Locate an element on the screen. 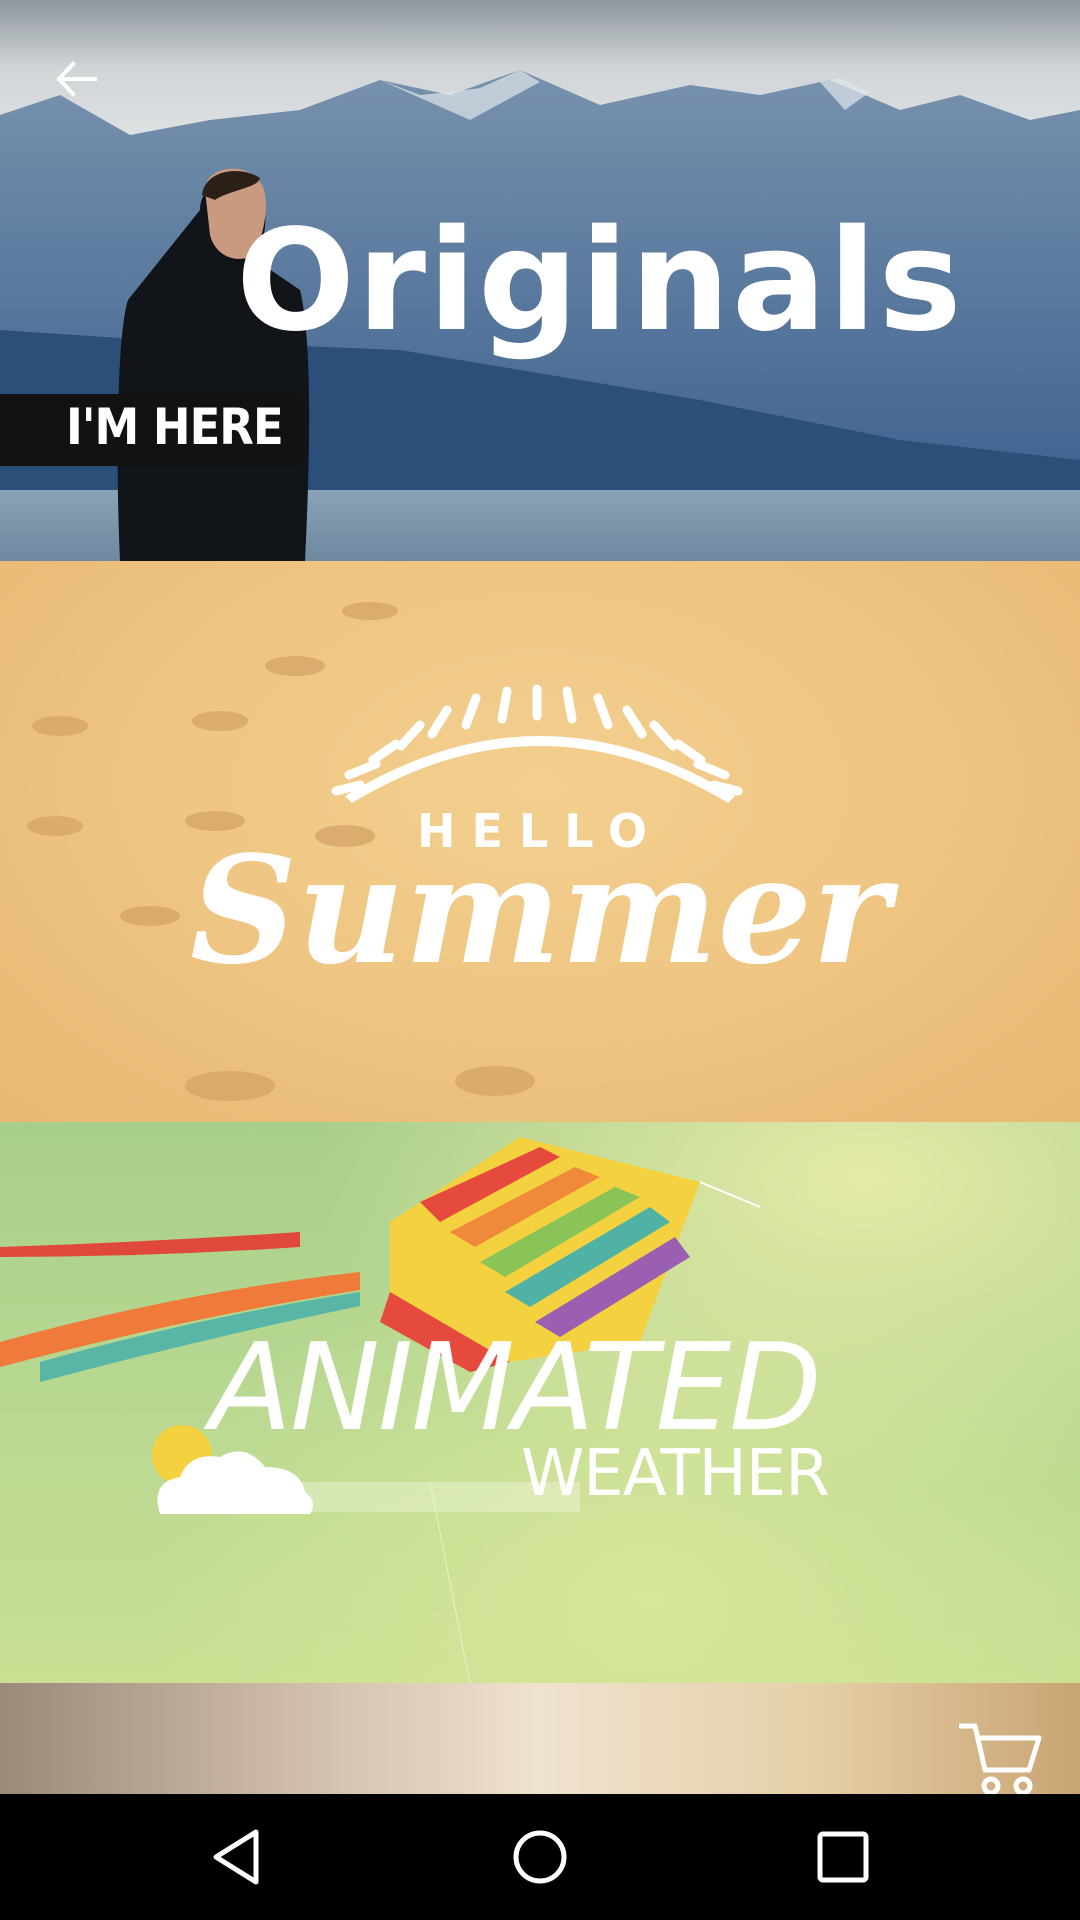  square-recents-icon is located at coordinates (843, 1857).